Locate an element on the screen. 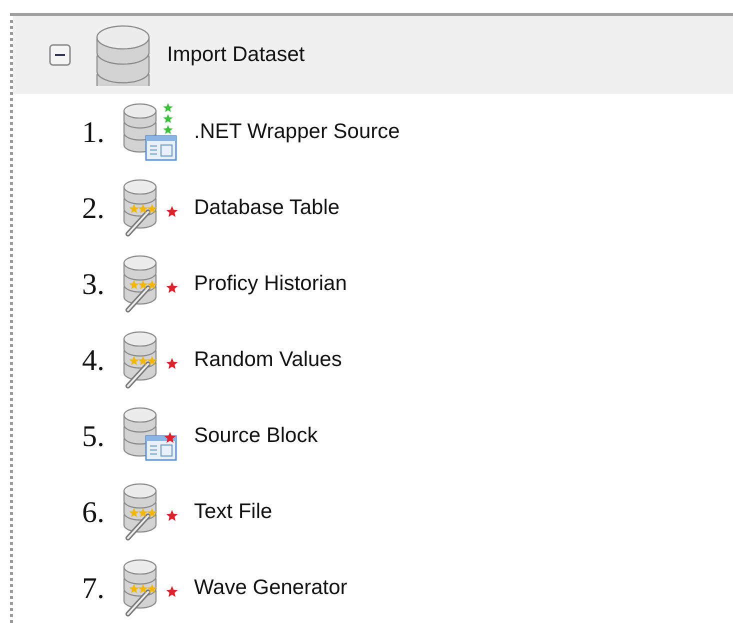 The height and width of the screenshot is (623, 733). list-number: 6. is located at coordinates (94, 512).